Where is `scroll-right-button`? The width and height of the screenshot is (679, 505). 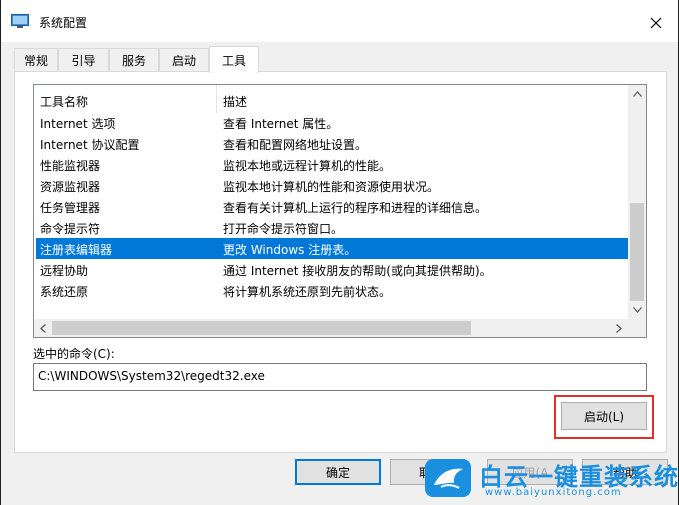 scroll-right-button is located at coordinates (619, 328).